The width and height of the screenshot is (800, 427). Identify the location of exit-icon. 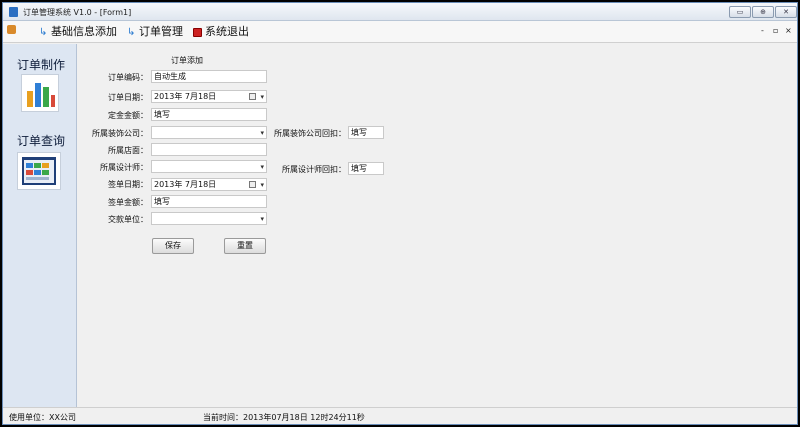
(197, 32).